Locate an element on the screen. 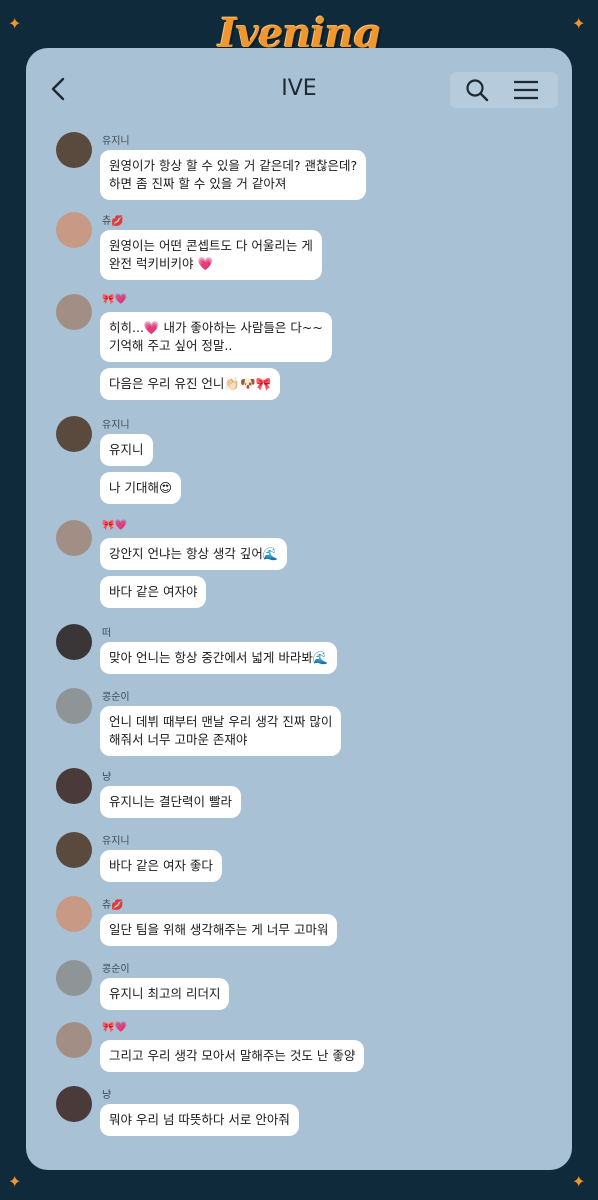  message-bubble: 유지니 최고의 리더지 is located at coordinates (165, 994).